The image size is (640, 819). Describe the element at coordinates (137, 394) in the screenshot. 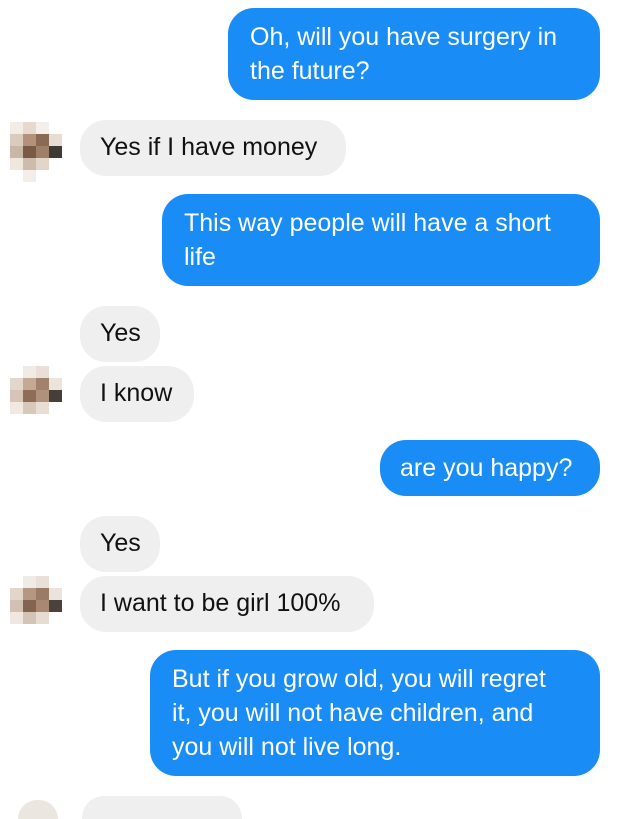

I see `incoming-message: I know` at that location.